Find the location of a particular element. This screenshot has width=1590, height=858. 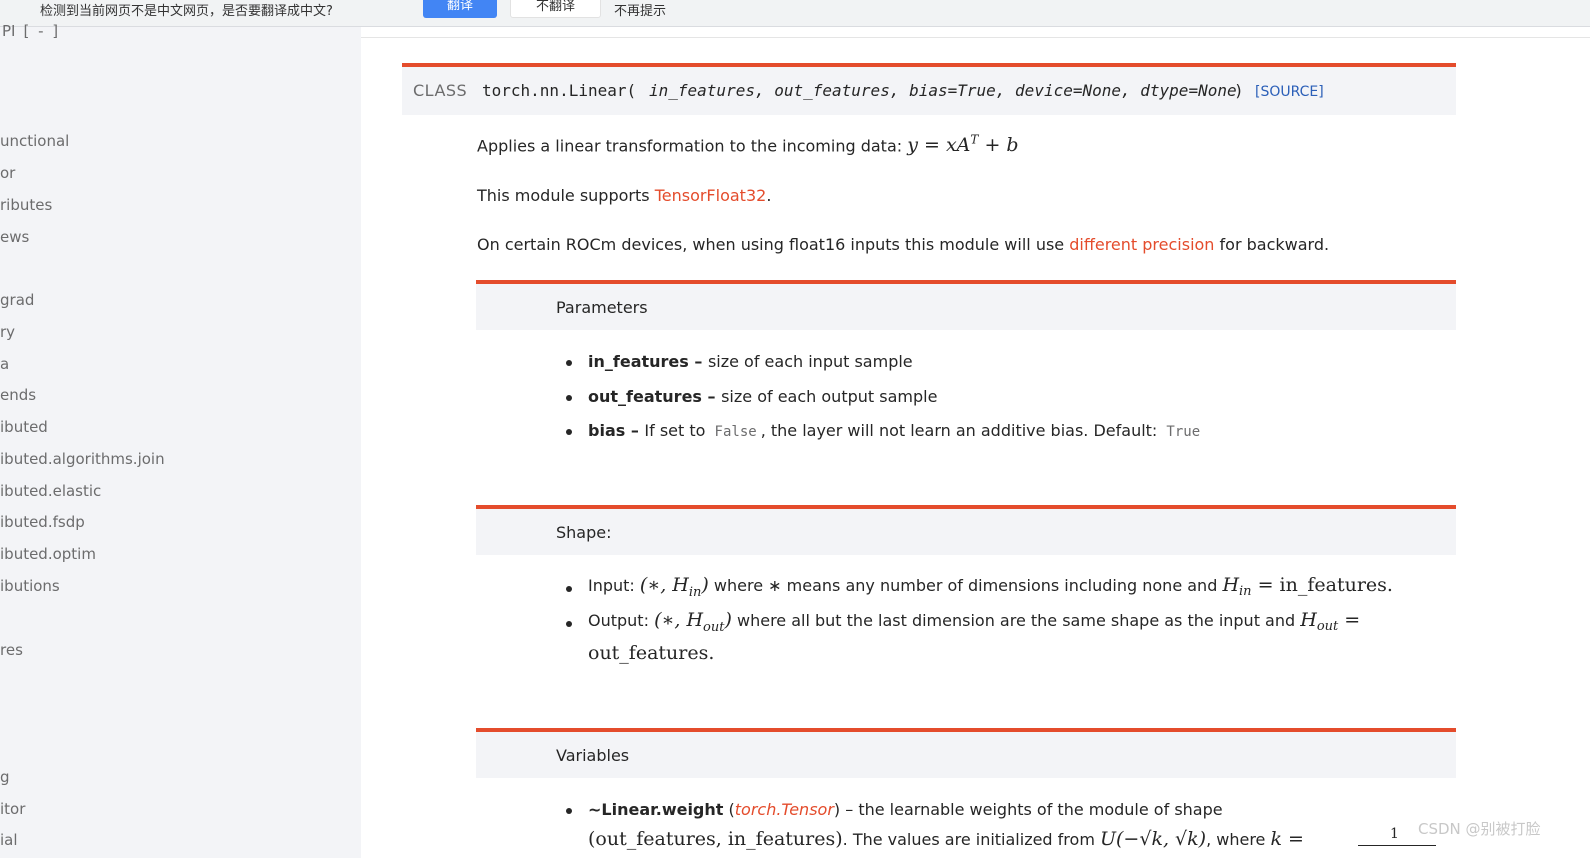

translate-message: 检测到当前网页不是中文网页，是否要翻译成中文? is located at coordinates (186, 11).